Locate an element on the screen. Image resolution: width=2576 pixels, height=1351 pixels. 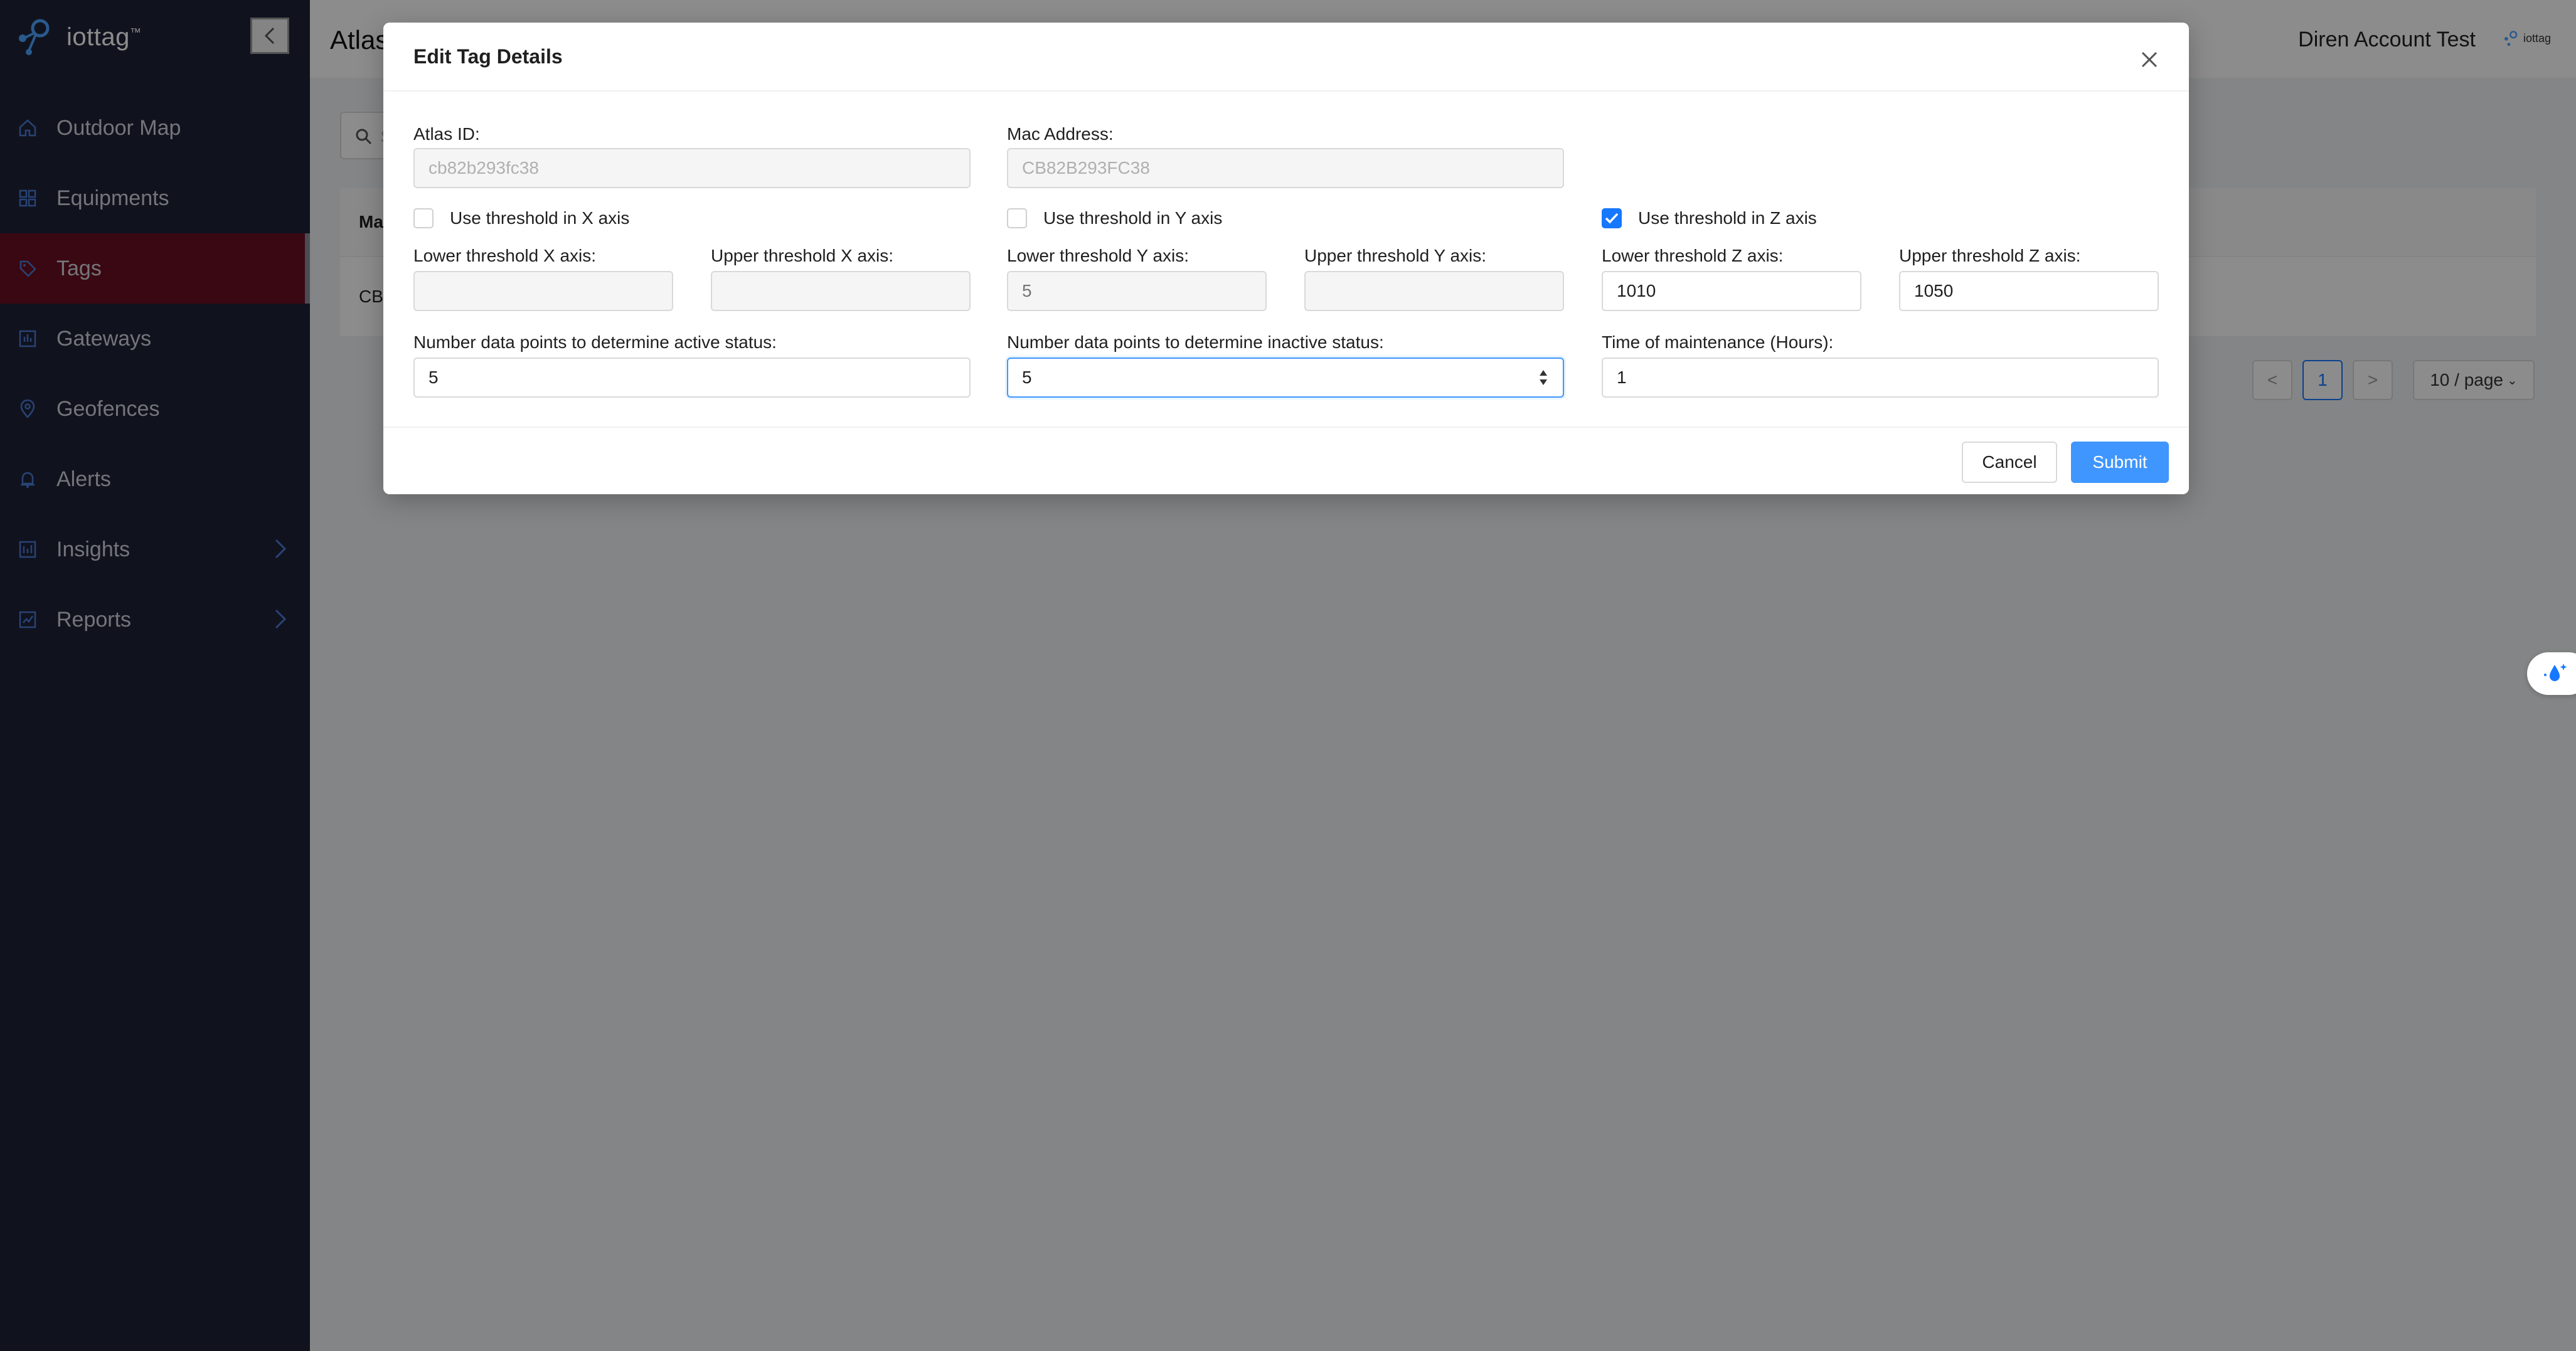
droplet-sparkle-icon is located at coordinates (2555, 672).